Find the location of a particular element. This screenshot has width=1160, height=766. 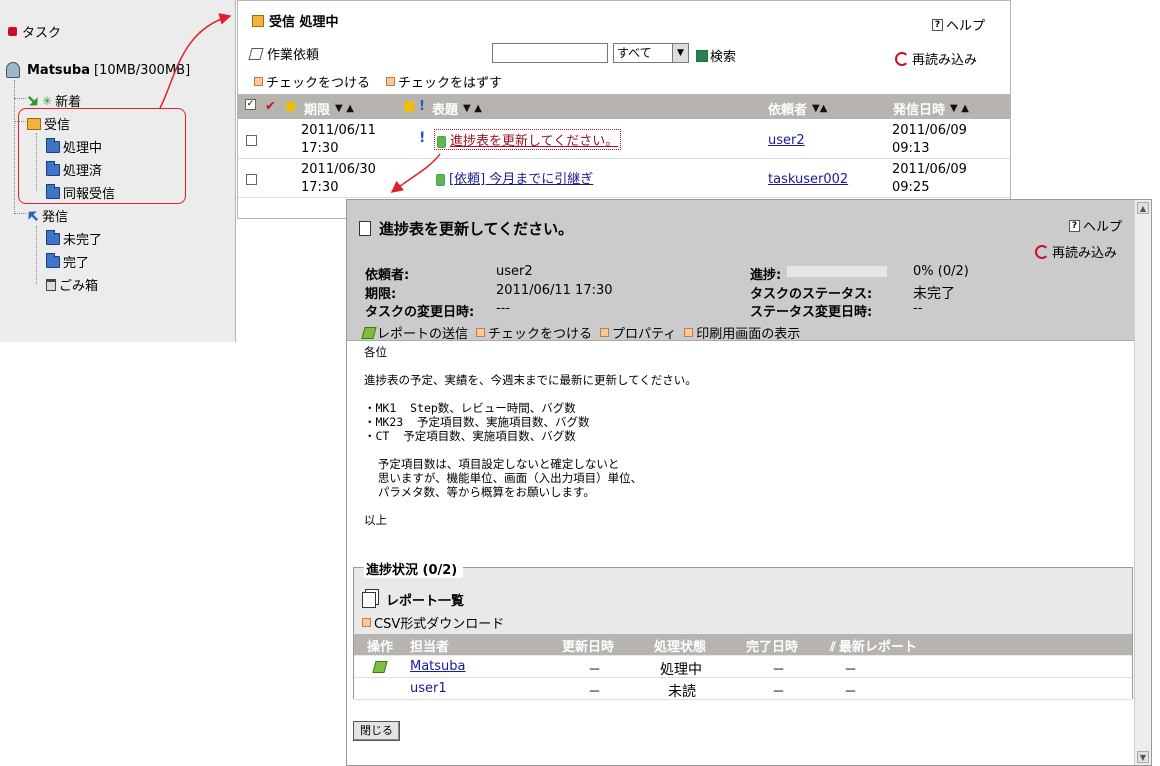

user-name: Matsuba is located at coordinates (58, 70).